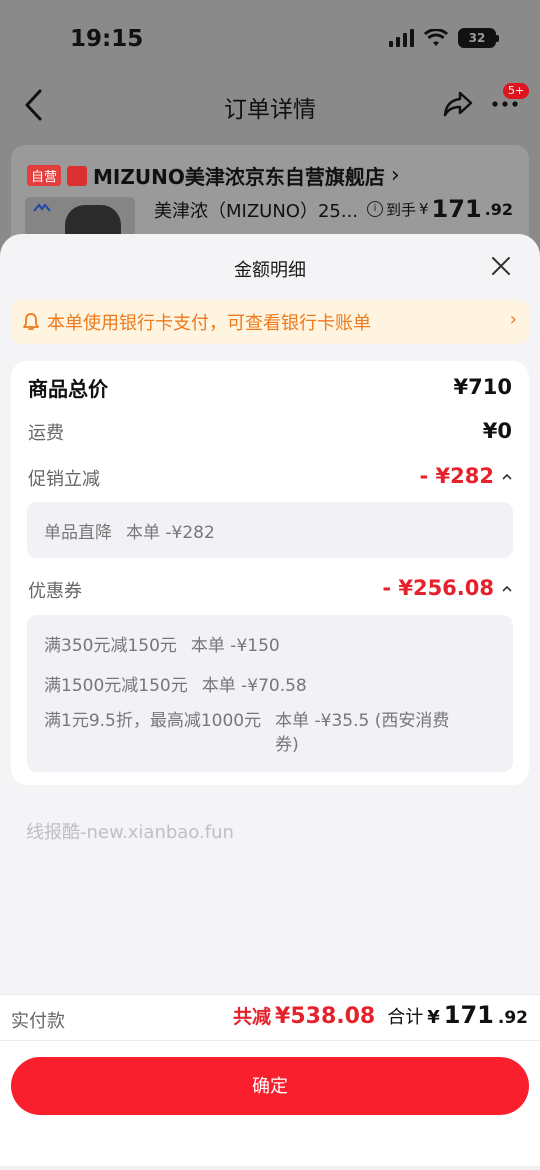  I want to click on total-label: 合计, so click(405, 1017).